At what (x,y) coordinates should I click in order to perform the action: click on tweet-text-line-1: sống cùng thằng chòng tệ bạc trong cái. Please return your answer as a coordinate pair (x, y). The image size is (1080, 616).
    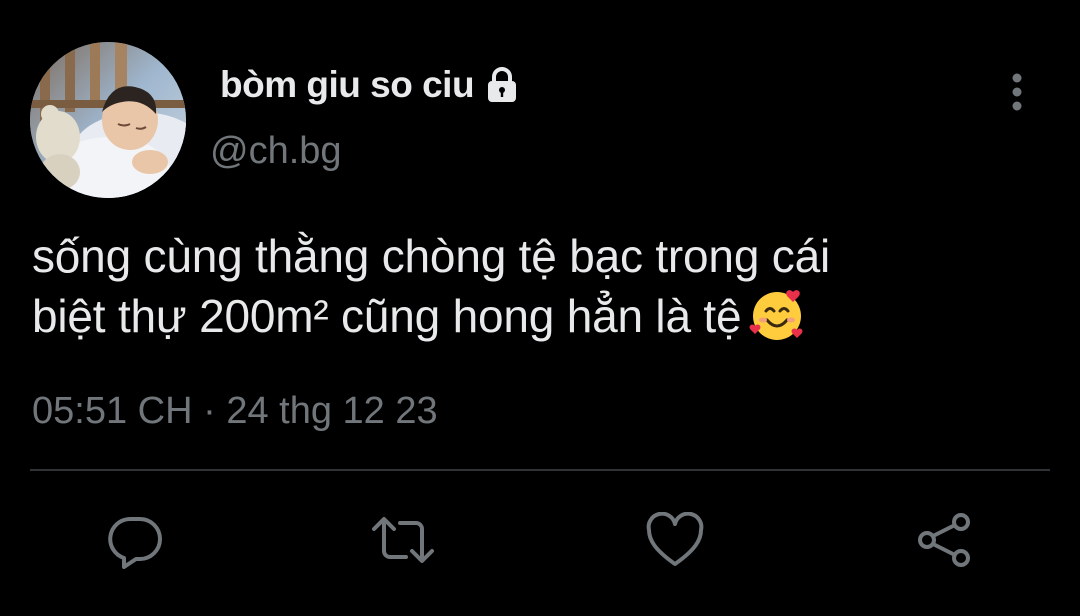
    Looking at the image, I should click on (431, 256).